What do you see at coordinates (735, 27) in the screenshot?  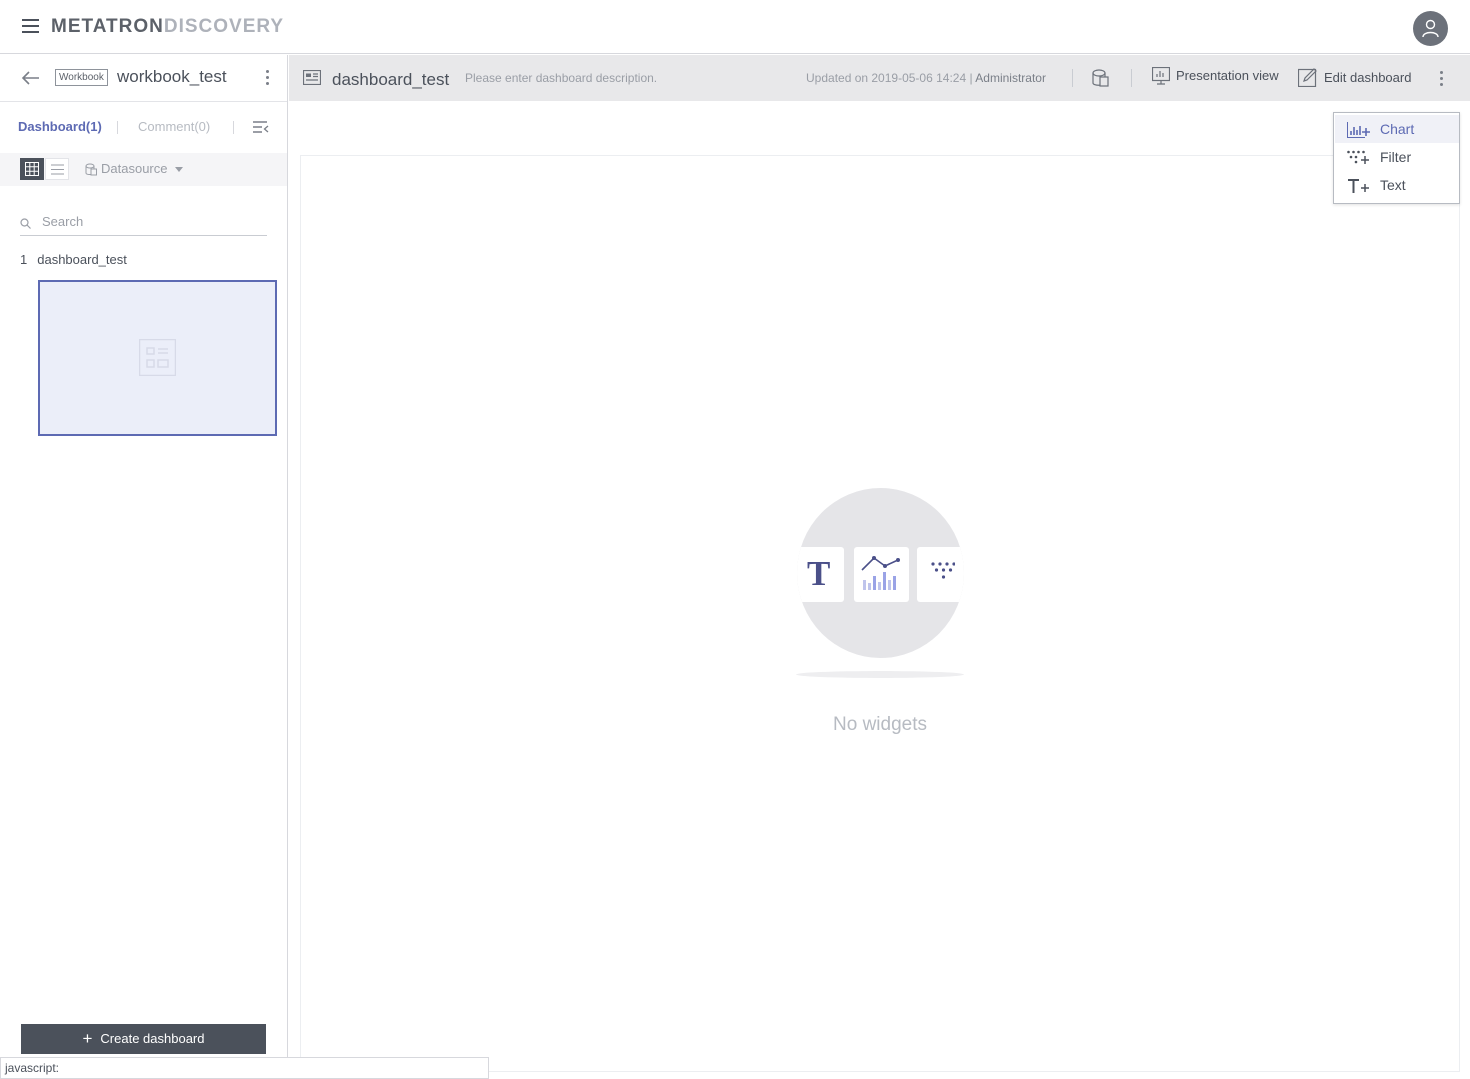 I see `top-navigation-bar: METATRONDISCOVERY` at bounding box center [735, 27].